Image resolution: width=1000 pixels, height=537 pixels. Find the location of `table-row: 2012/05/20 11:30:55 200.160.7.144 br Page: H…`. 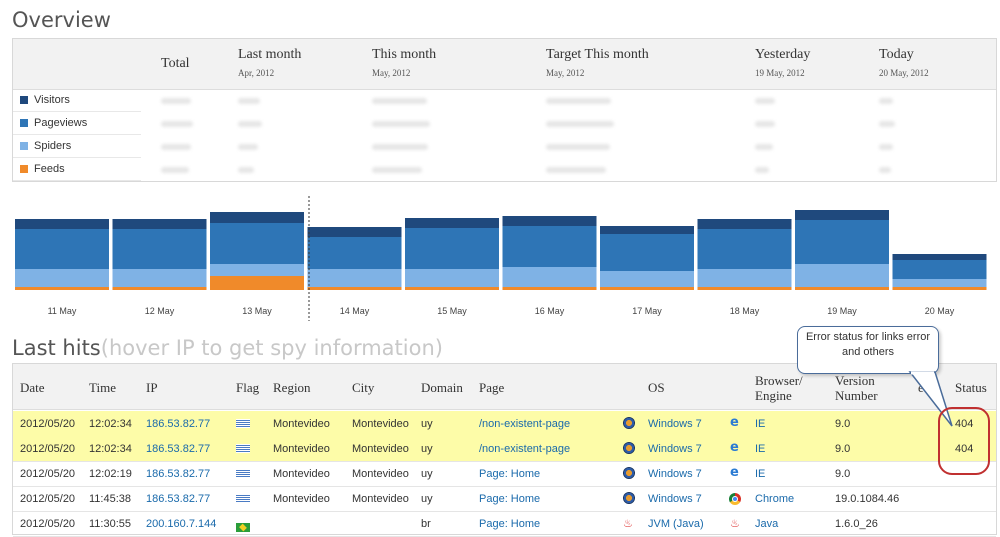

table-row: 2012/05/20 11:30:55 200.160.7.144 br Page: H… is located at coordinates (504, 524).